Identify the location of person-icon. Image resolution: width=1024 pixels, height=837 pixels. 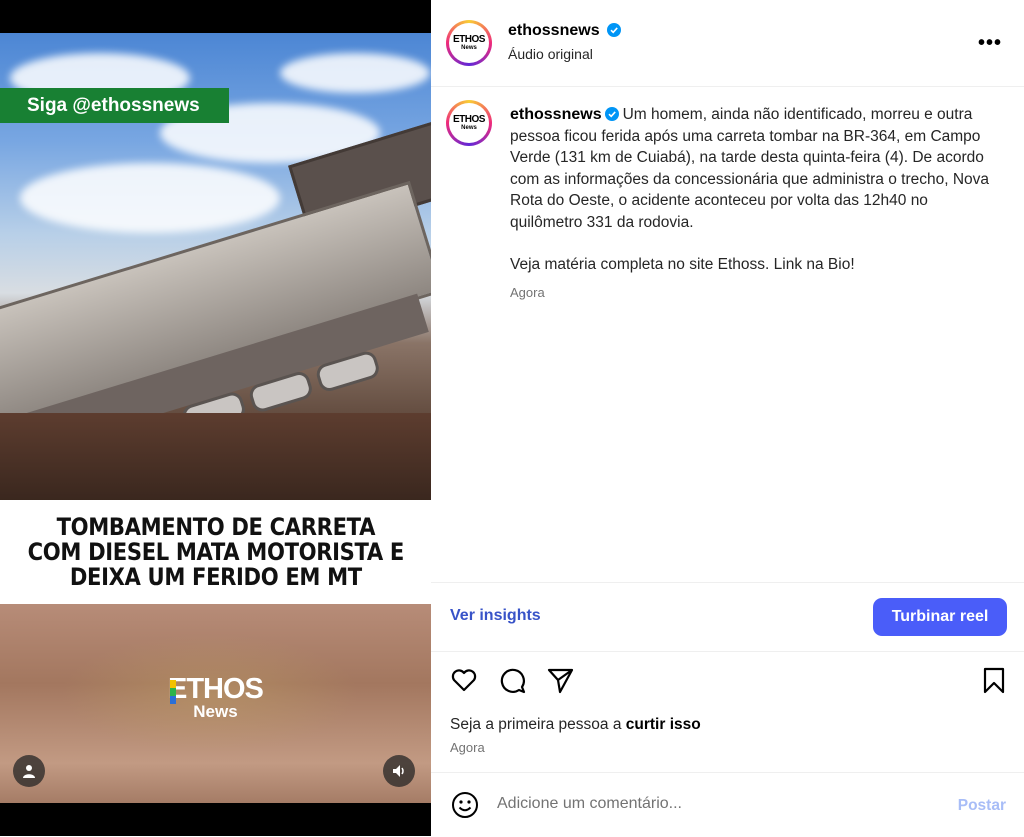
(29, 771).